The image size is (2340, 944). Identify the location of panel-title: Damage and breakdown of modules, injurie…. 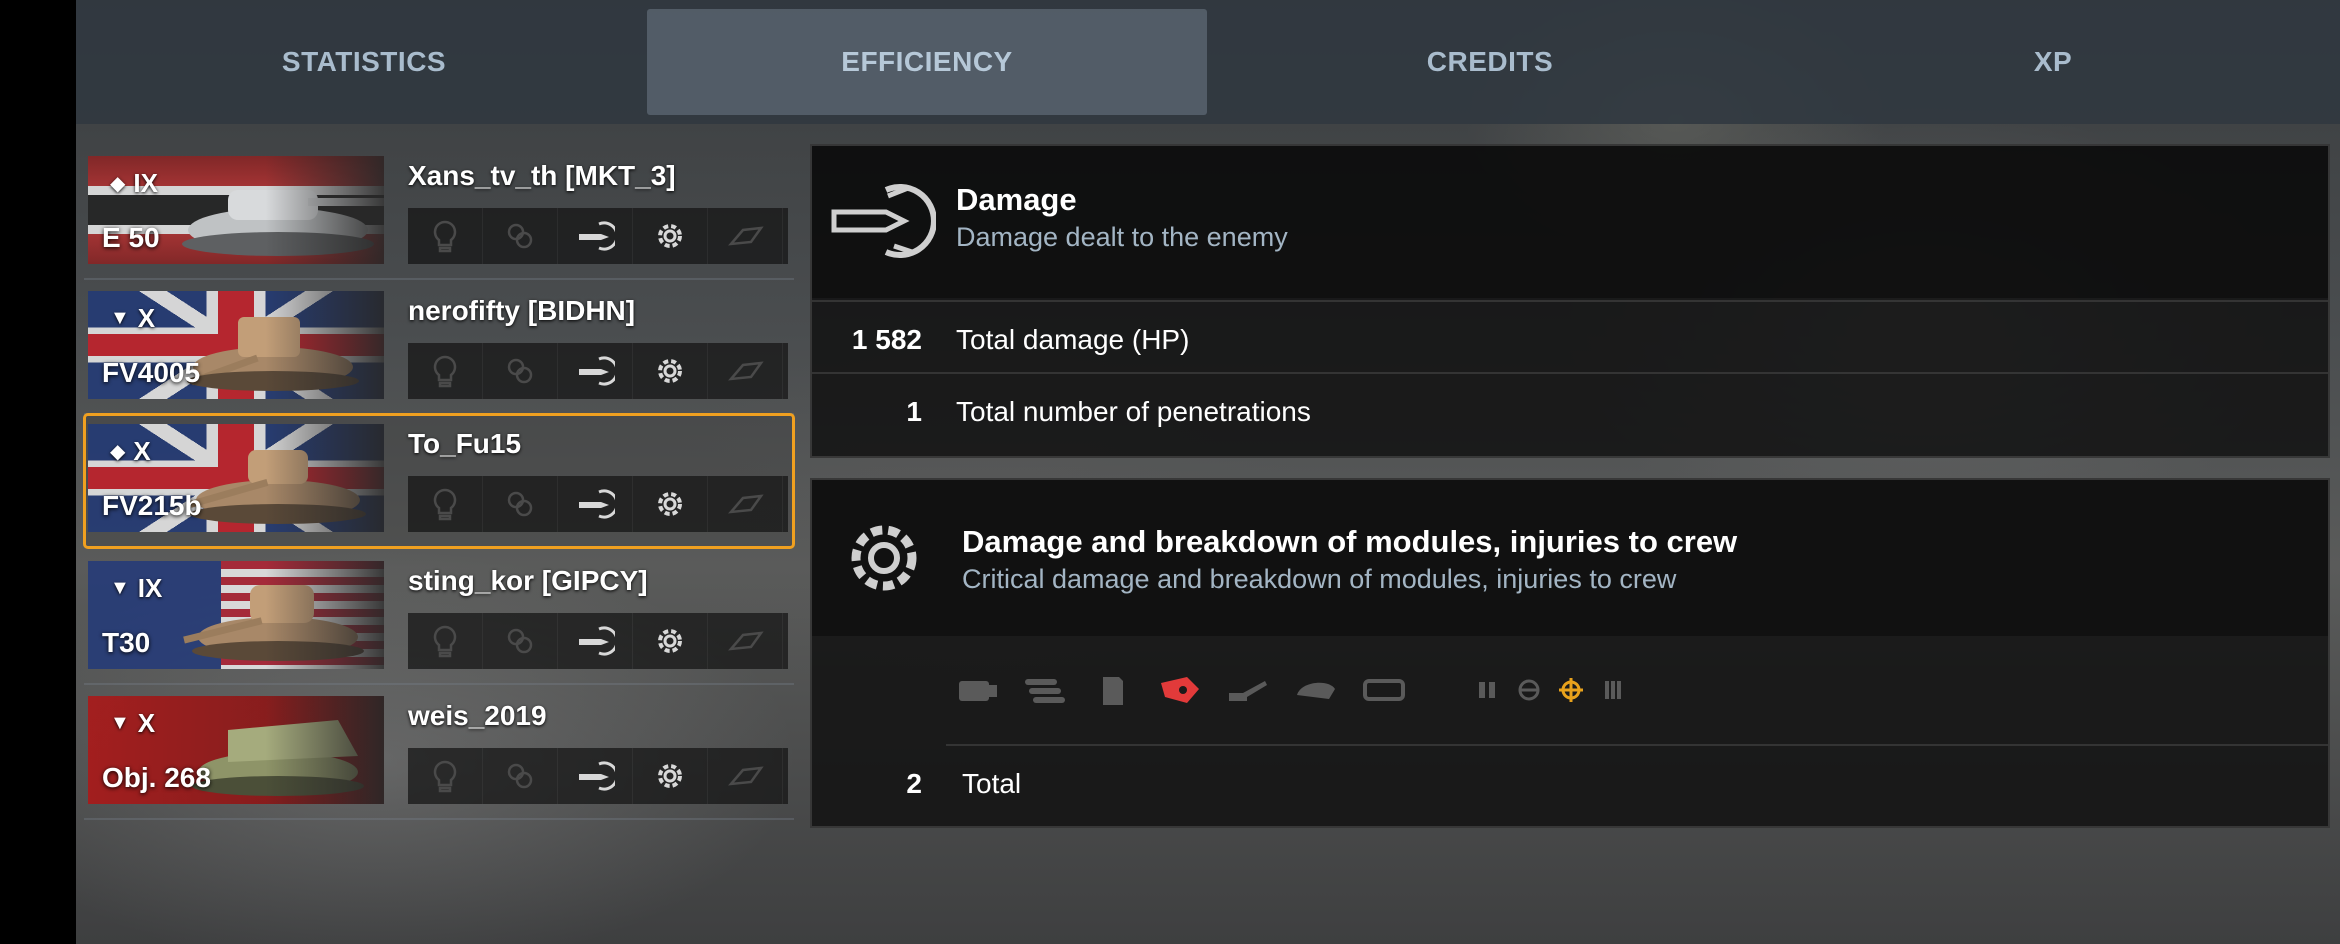
(1350, 541).